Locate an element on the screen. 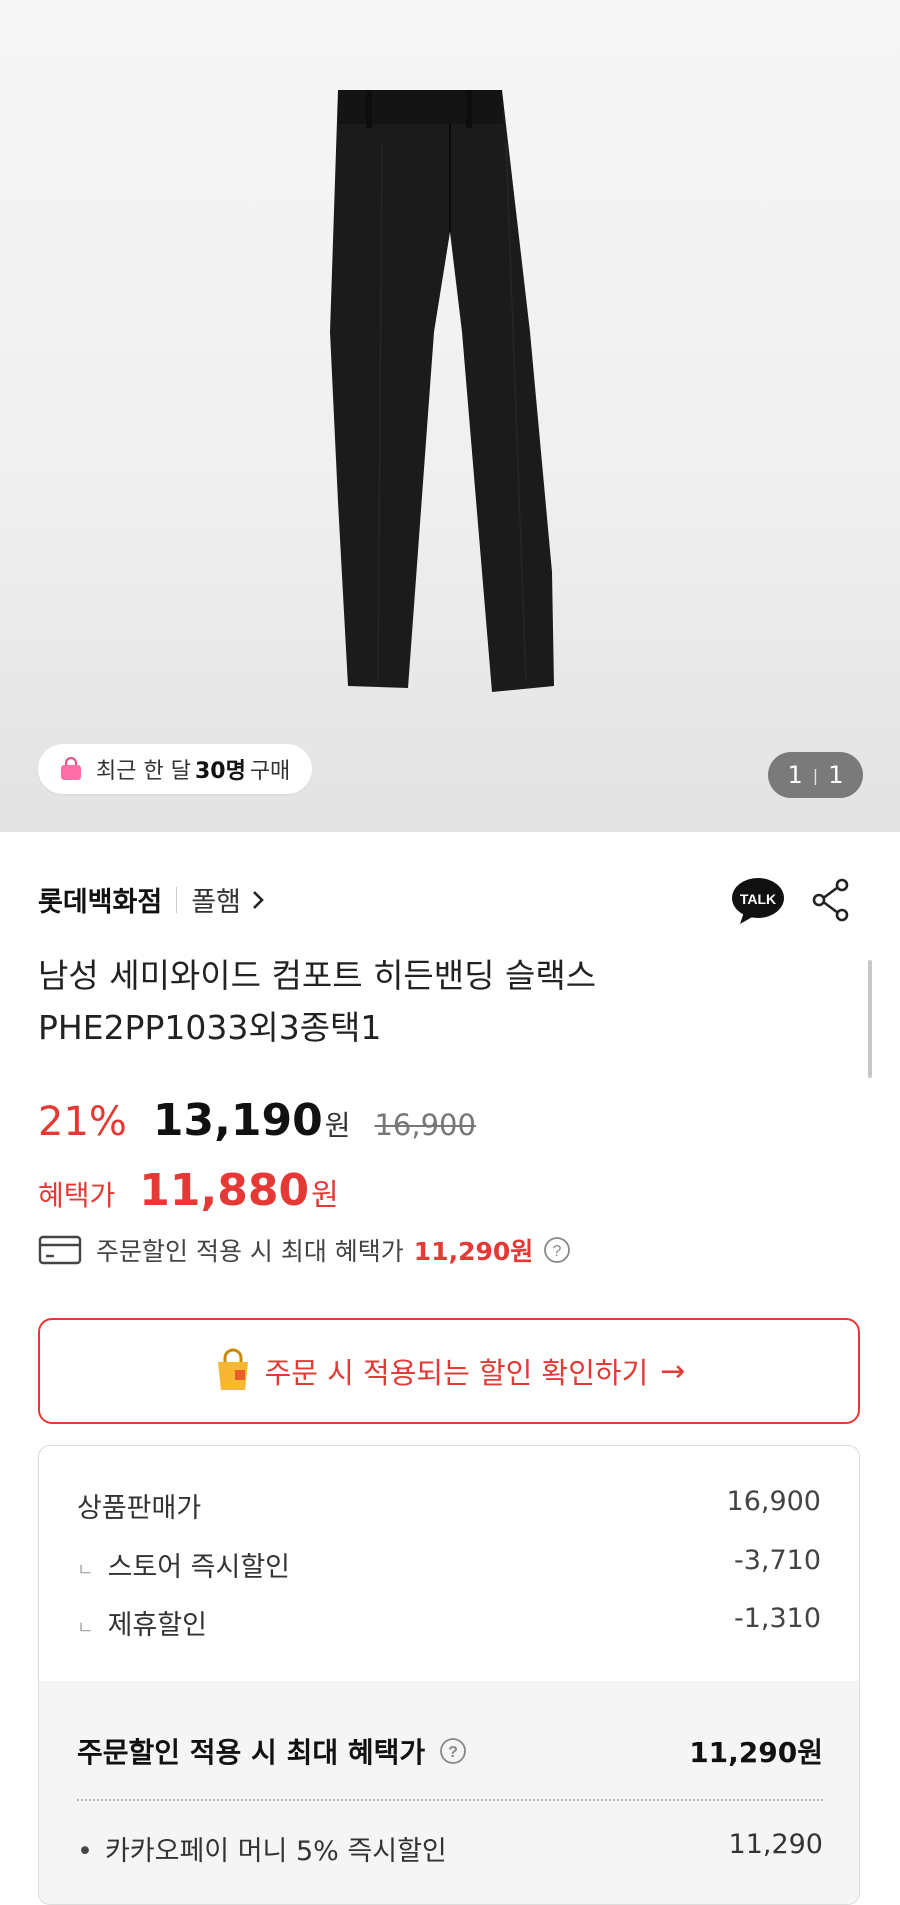  breakdown-row: 상품판매가 16,900 is located at coordinates (449, 1505).